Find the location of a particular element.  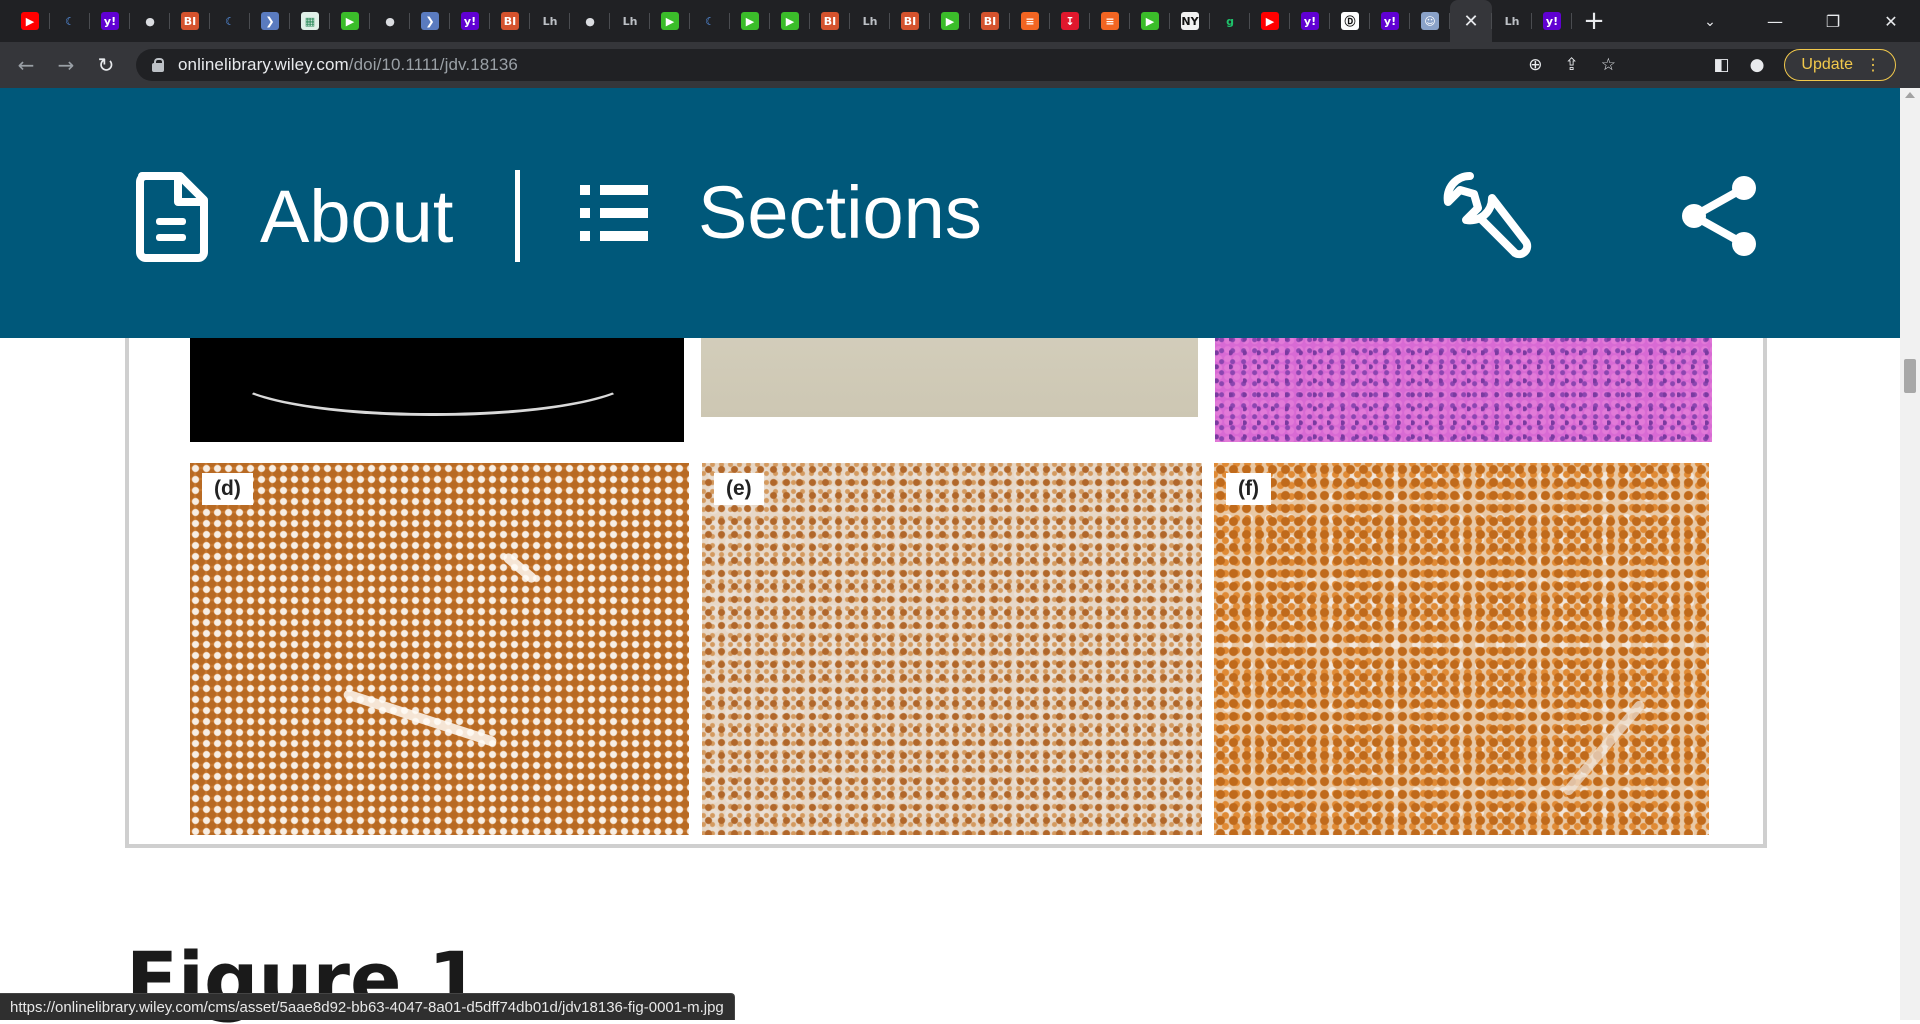

minimize-button: — is located at coordinates (1775, 21).